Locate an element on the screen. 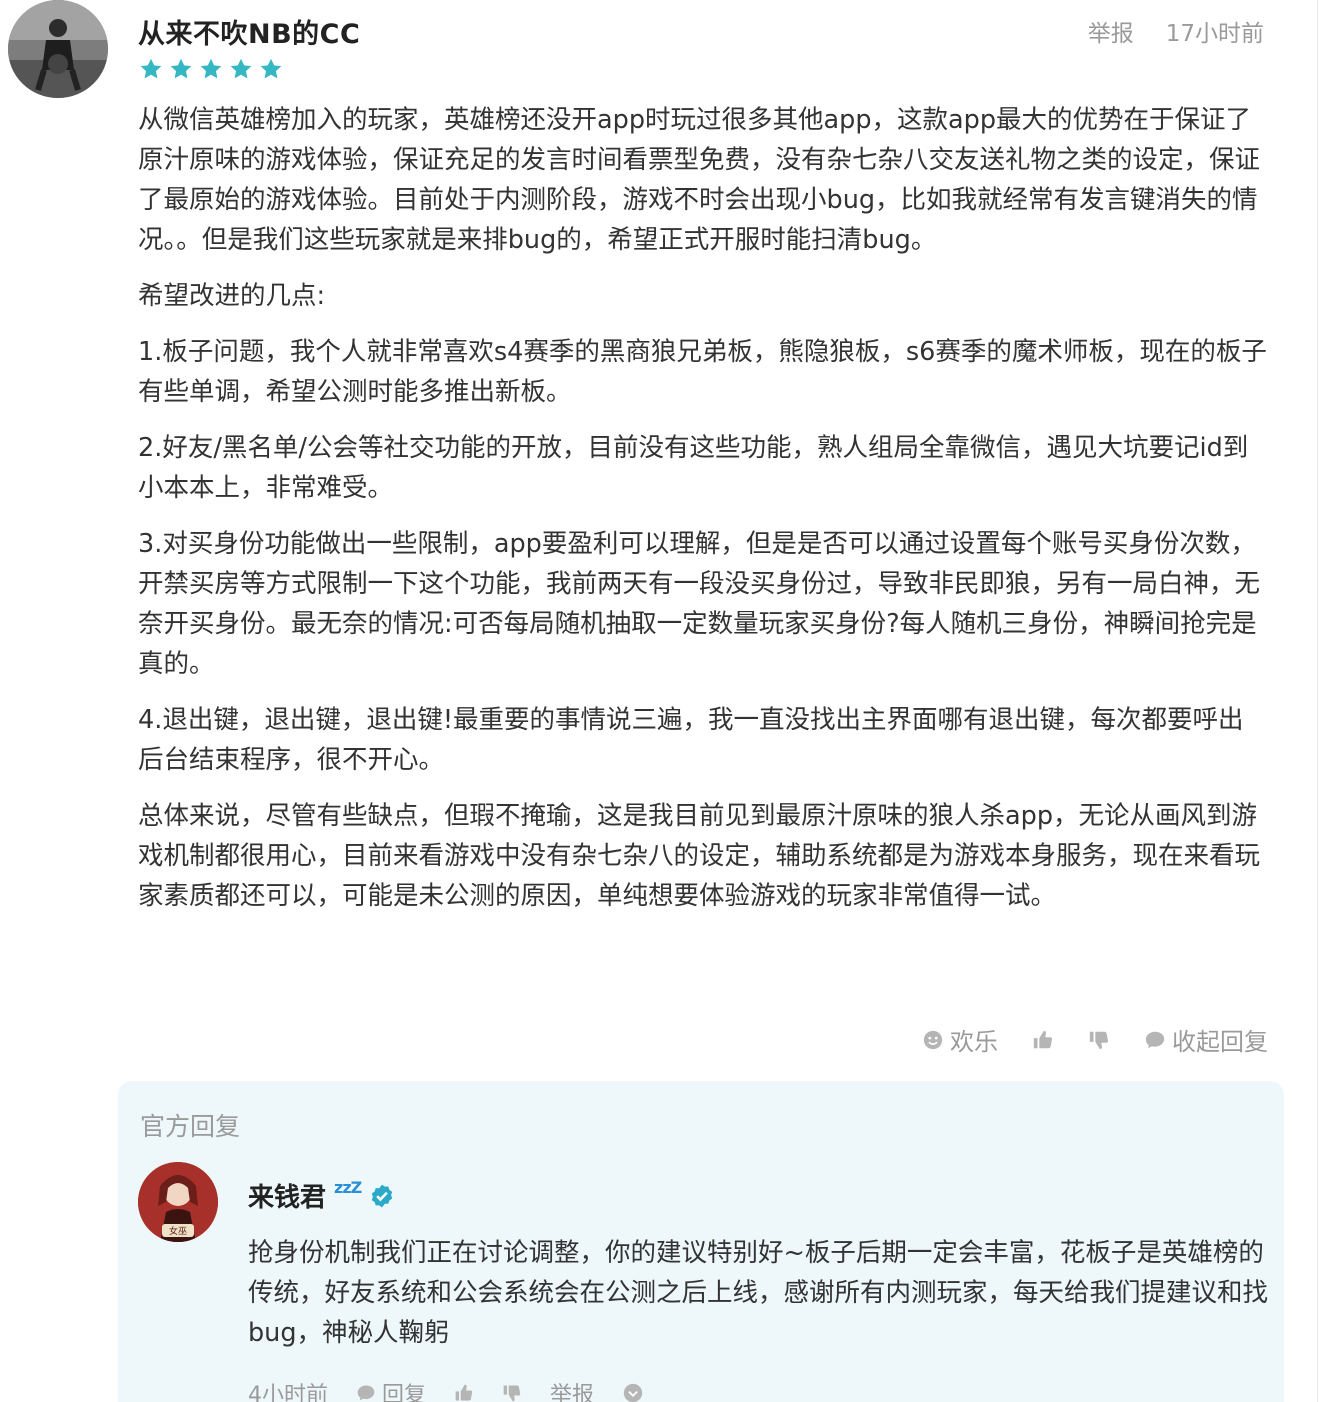  star-rating is located at coordinates (211, 69).